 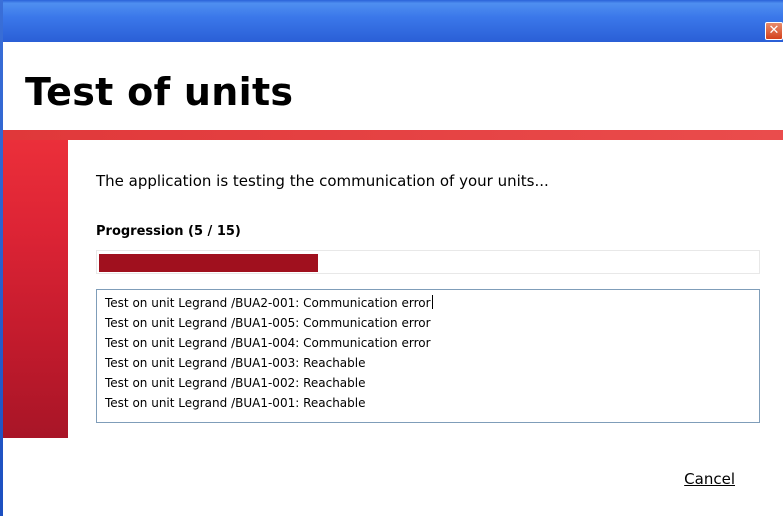 I want to click on progress-label: Progression (5 / 15), so click(x=168, y=231).